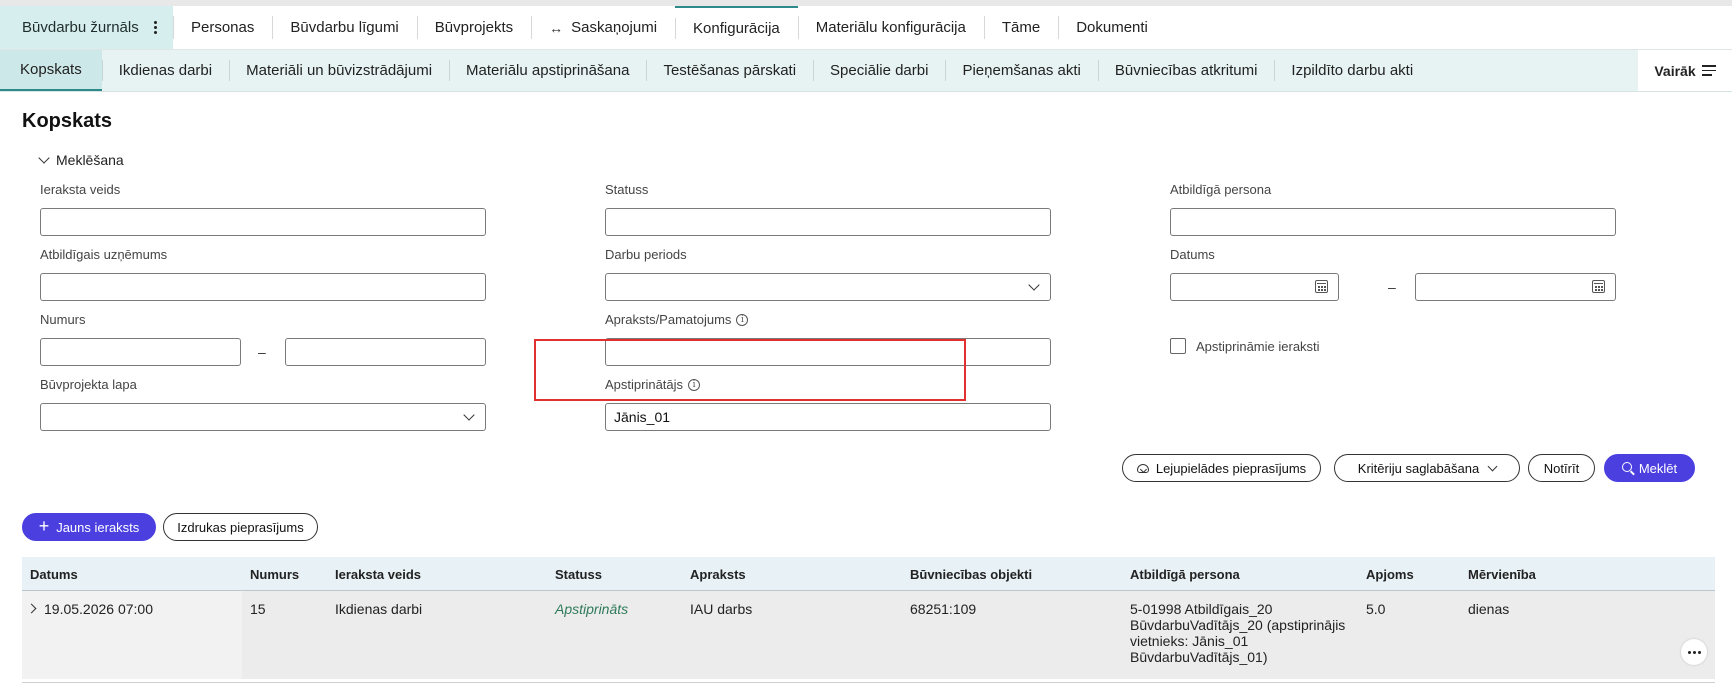 Image resolution: width=1732 pixels, height=700 pixels. What do you see at coordinates (578, 574) in the screenshot?
I see `column-header-status: Statuss` at bounding box center [578, 574].